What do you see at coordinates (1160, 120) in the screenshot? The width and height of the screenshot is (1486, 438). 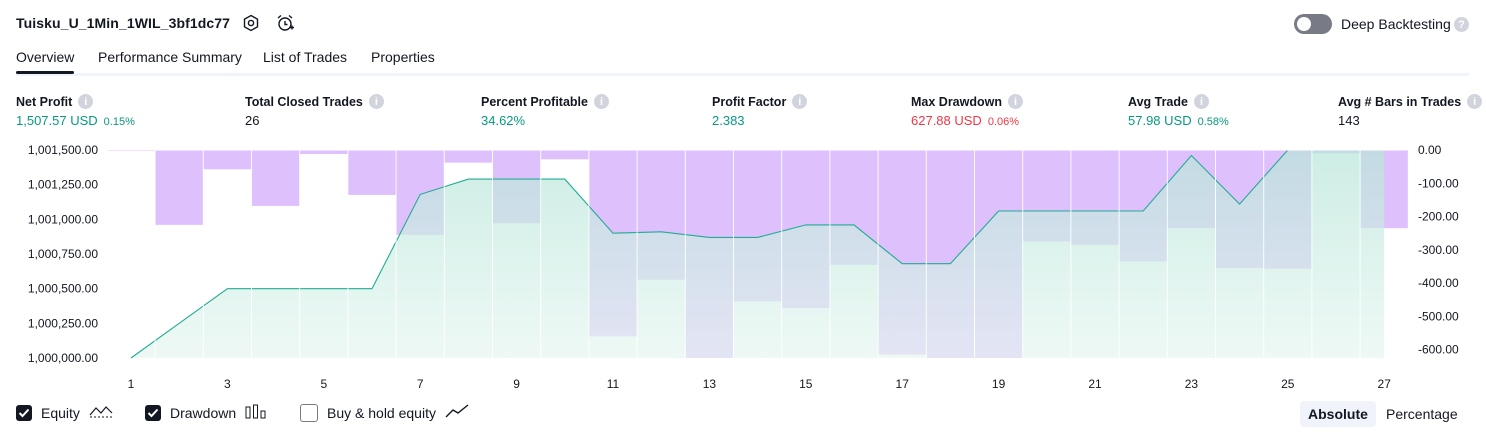 I see `metric-value: 57.98 USD` at bounding box center [1160, 120].